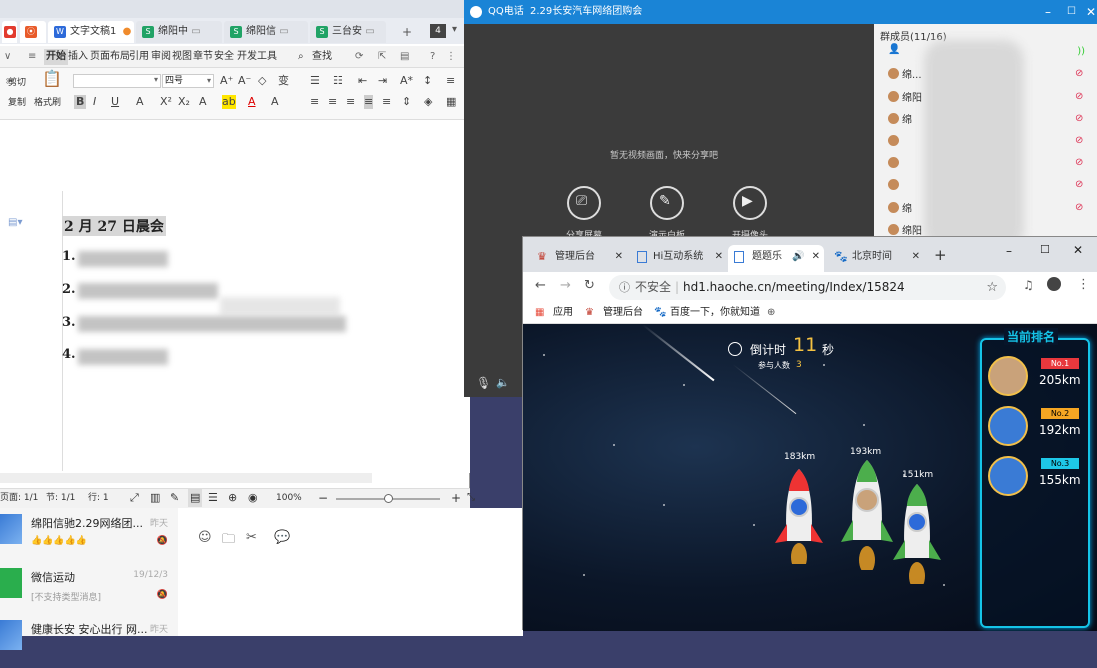 This screenshot has height=668, width=1097. What do you see at coordinates (406, 81) in the screenshot?
I see `chinese-layout-icon: A*` at bounding box center [406, 81].